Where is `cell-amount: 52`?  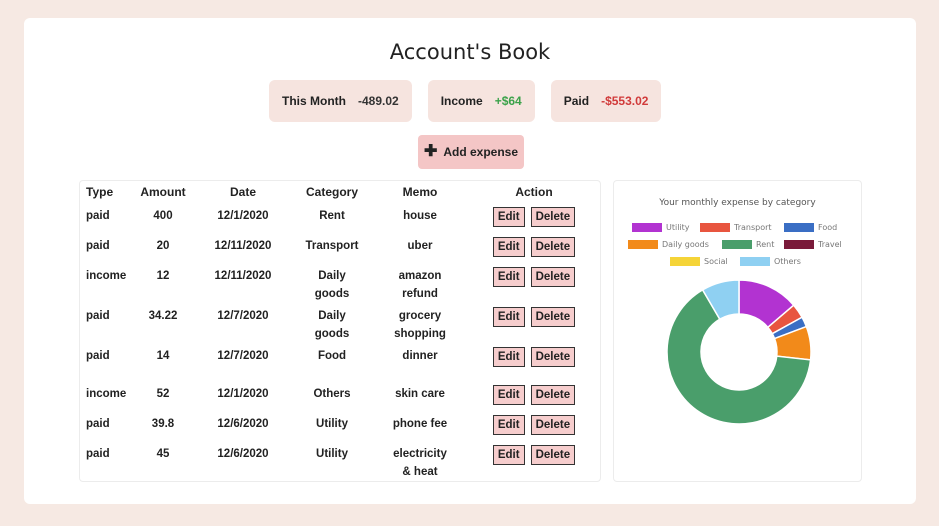
cell-amount: 52 is located at coordinates (163, 394).